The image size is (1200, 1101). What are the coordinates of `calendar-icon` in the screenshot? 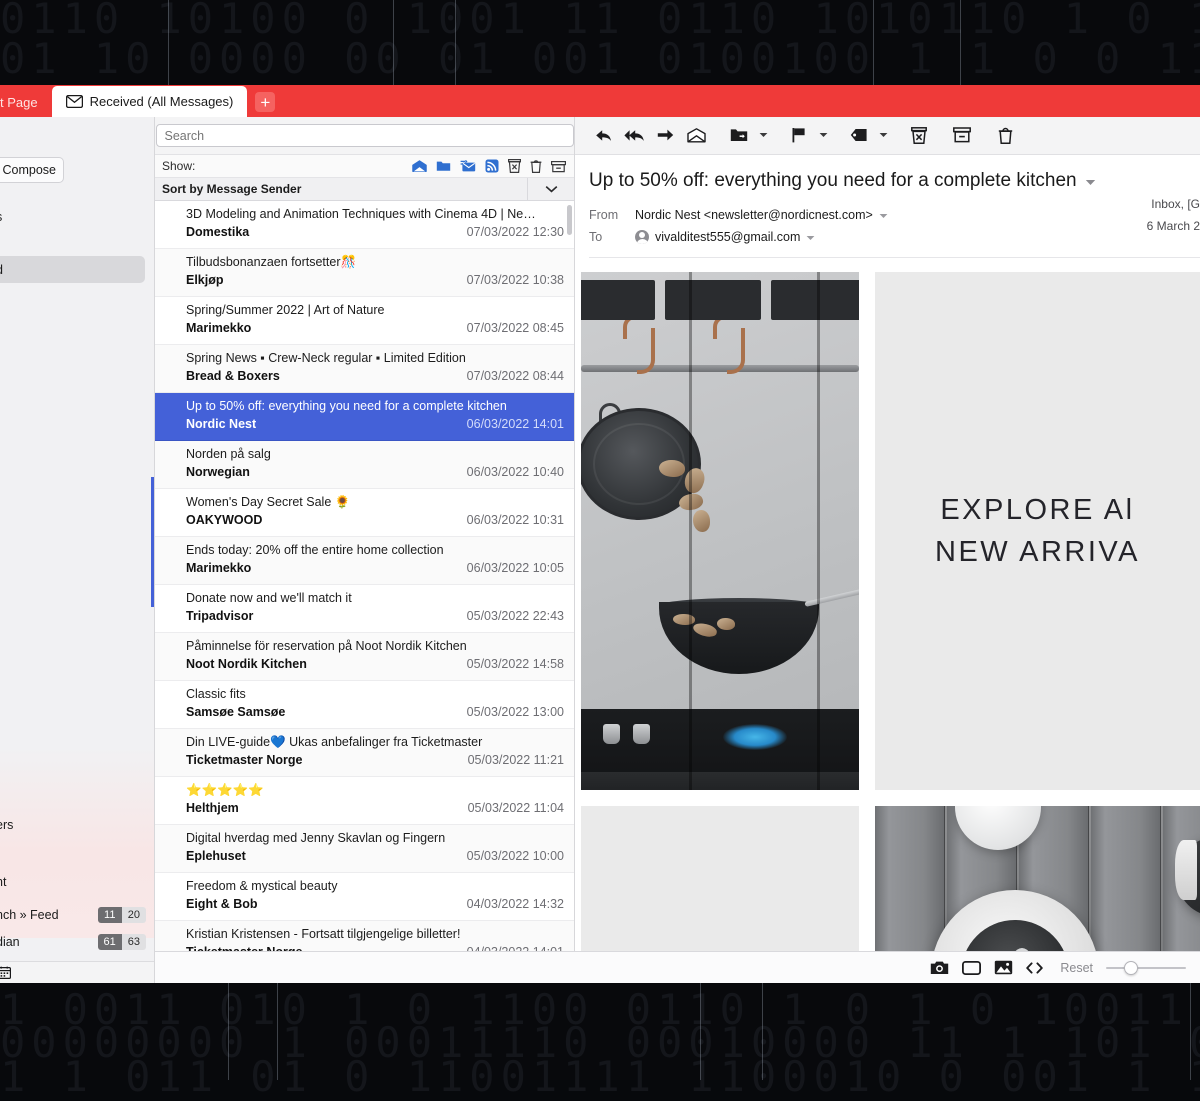 It's located at (5, 972).